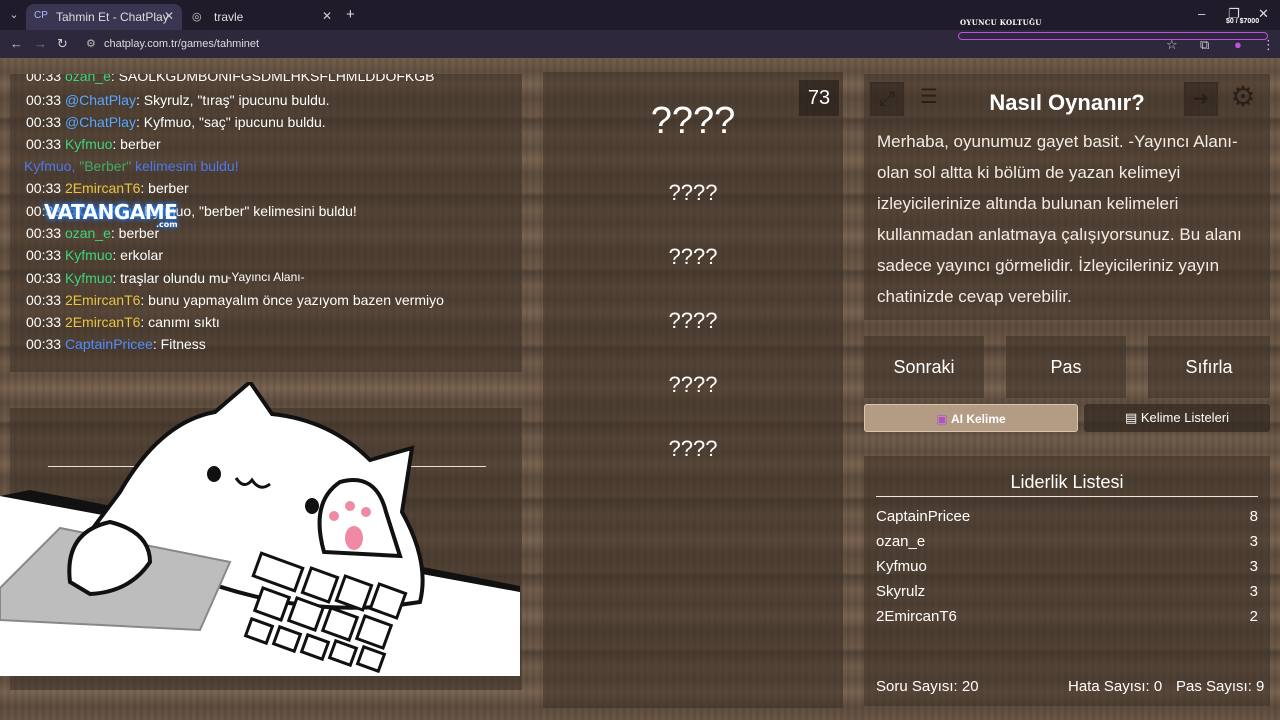 Image resolution: width=1280 pixels, height=720 pixels. I want to click on streamer-area-label: -Yayıncı Alanı-, so click(266, 277).